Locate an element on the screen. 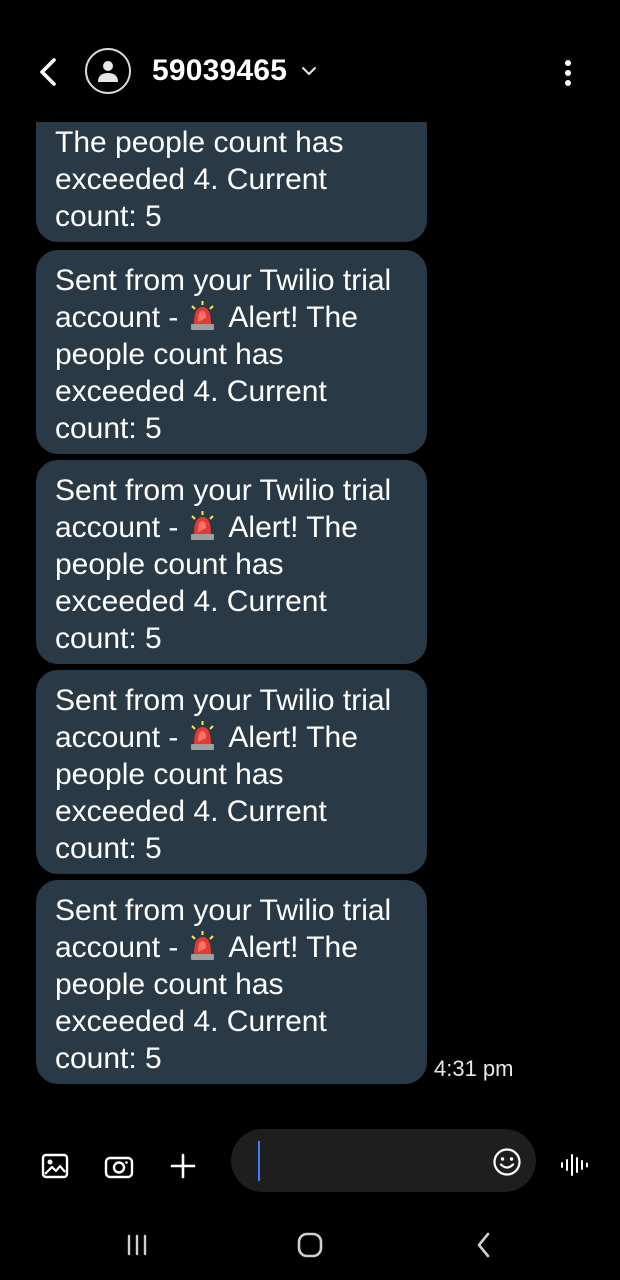 The image size is (620, 1280). plus-icon is located at coordinates (183, 1166).